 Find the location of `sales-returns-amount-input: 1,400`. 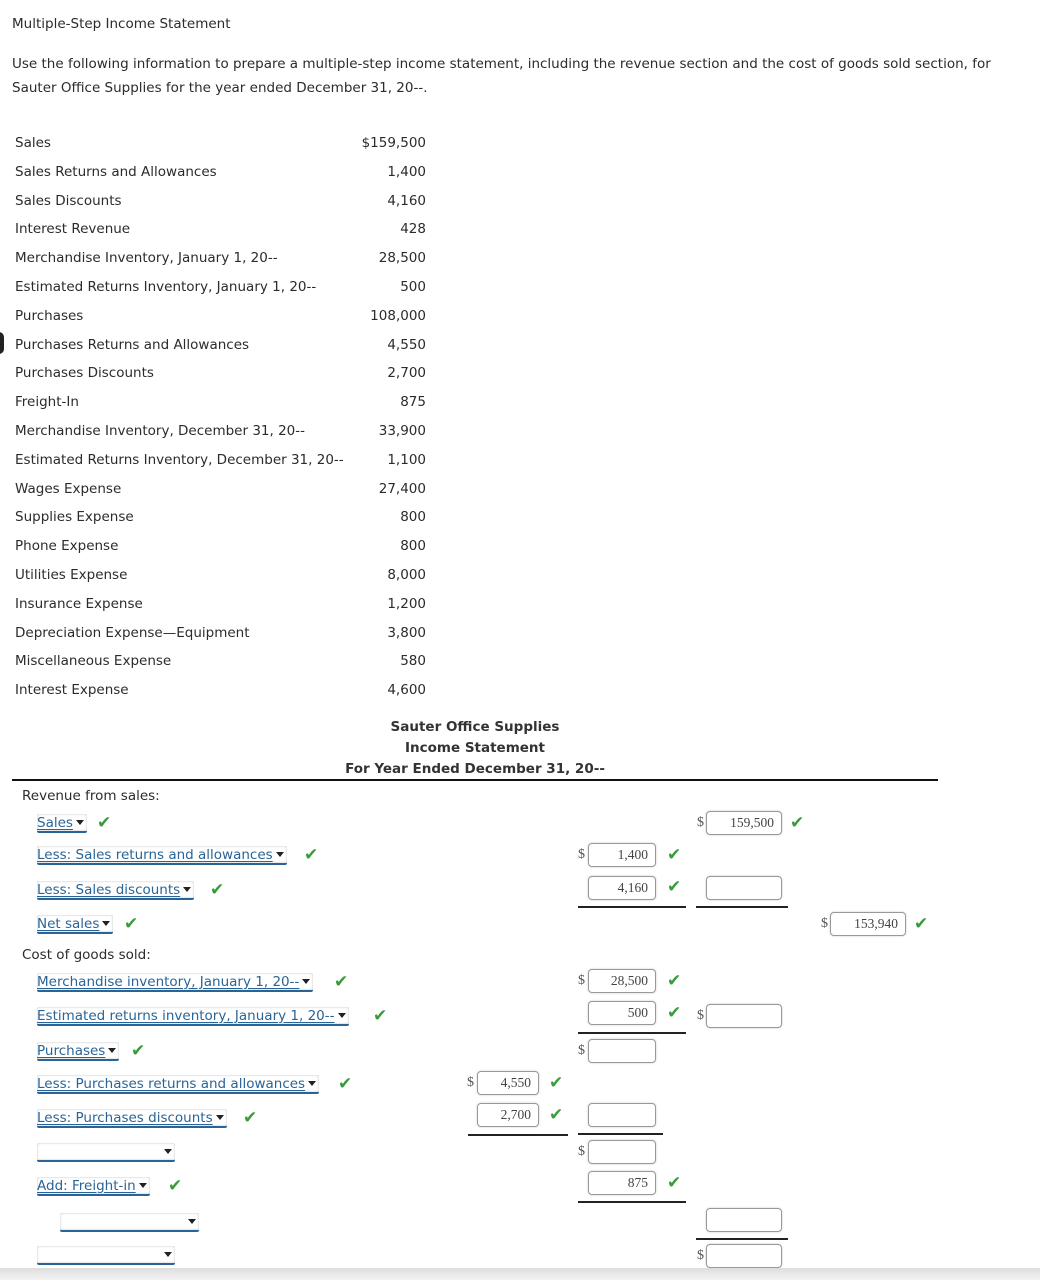

sales-returns-amount-input: 1,400 is located at coordinates (622, 855).